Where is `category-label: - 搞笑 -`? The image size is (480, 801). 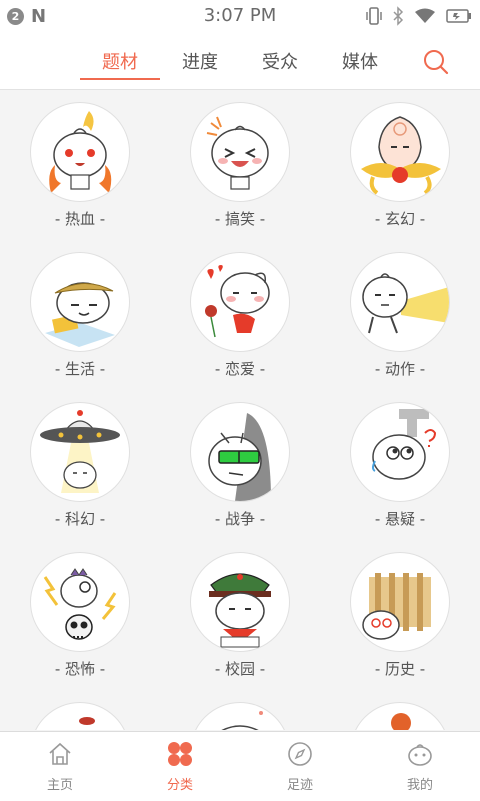
category-label: - 搞笑 - is located at coordinates (240, 219).